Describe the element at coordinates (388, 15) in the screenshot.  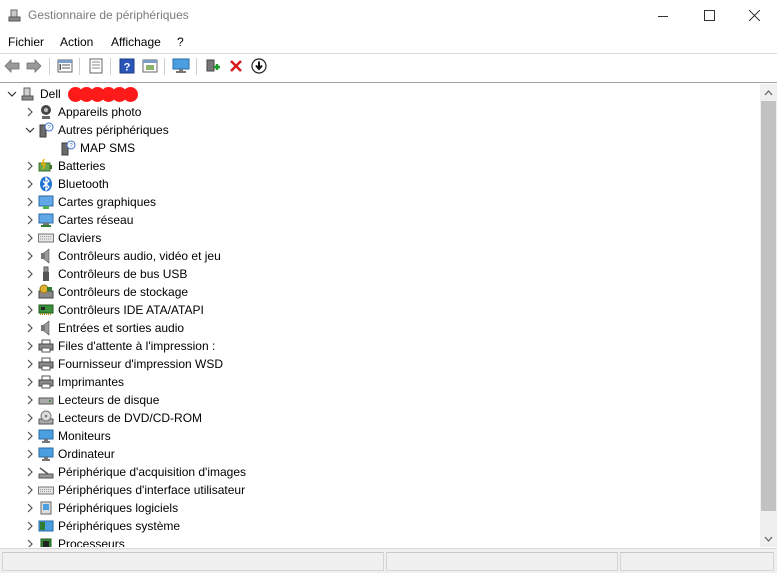
I see `title-bar: Gestionnaire de périphériques` at that location.